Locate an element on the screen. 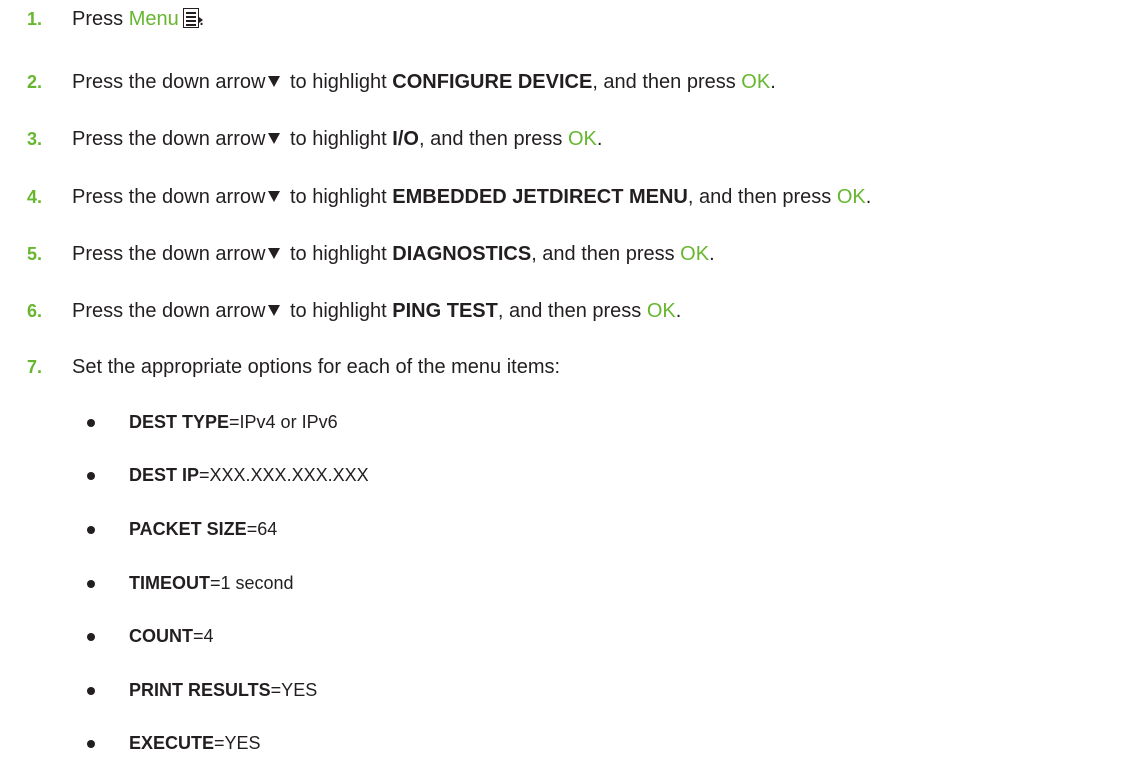 Image resolution: width=1144 pixels, height=764 pixels. option-label: DEST IP is located at coordinates (164, 475).